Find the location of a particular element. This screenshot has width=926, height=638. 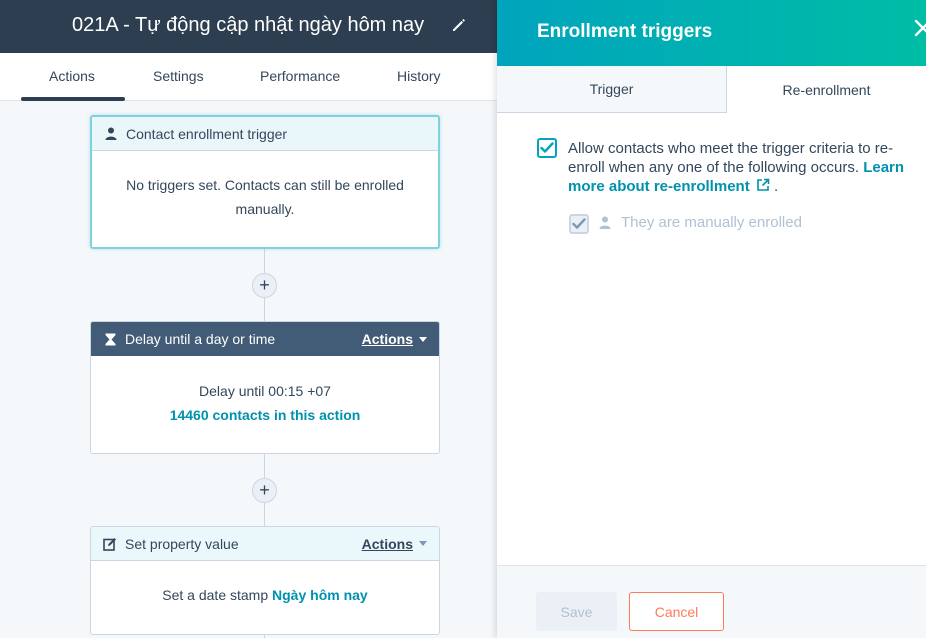

delay-card-header: Delay until a day or time Actions is located at coordinates (265, 339).